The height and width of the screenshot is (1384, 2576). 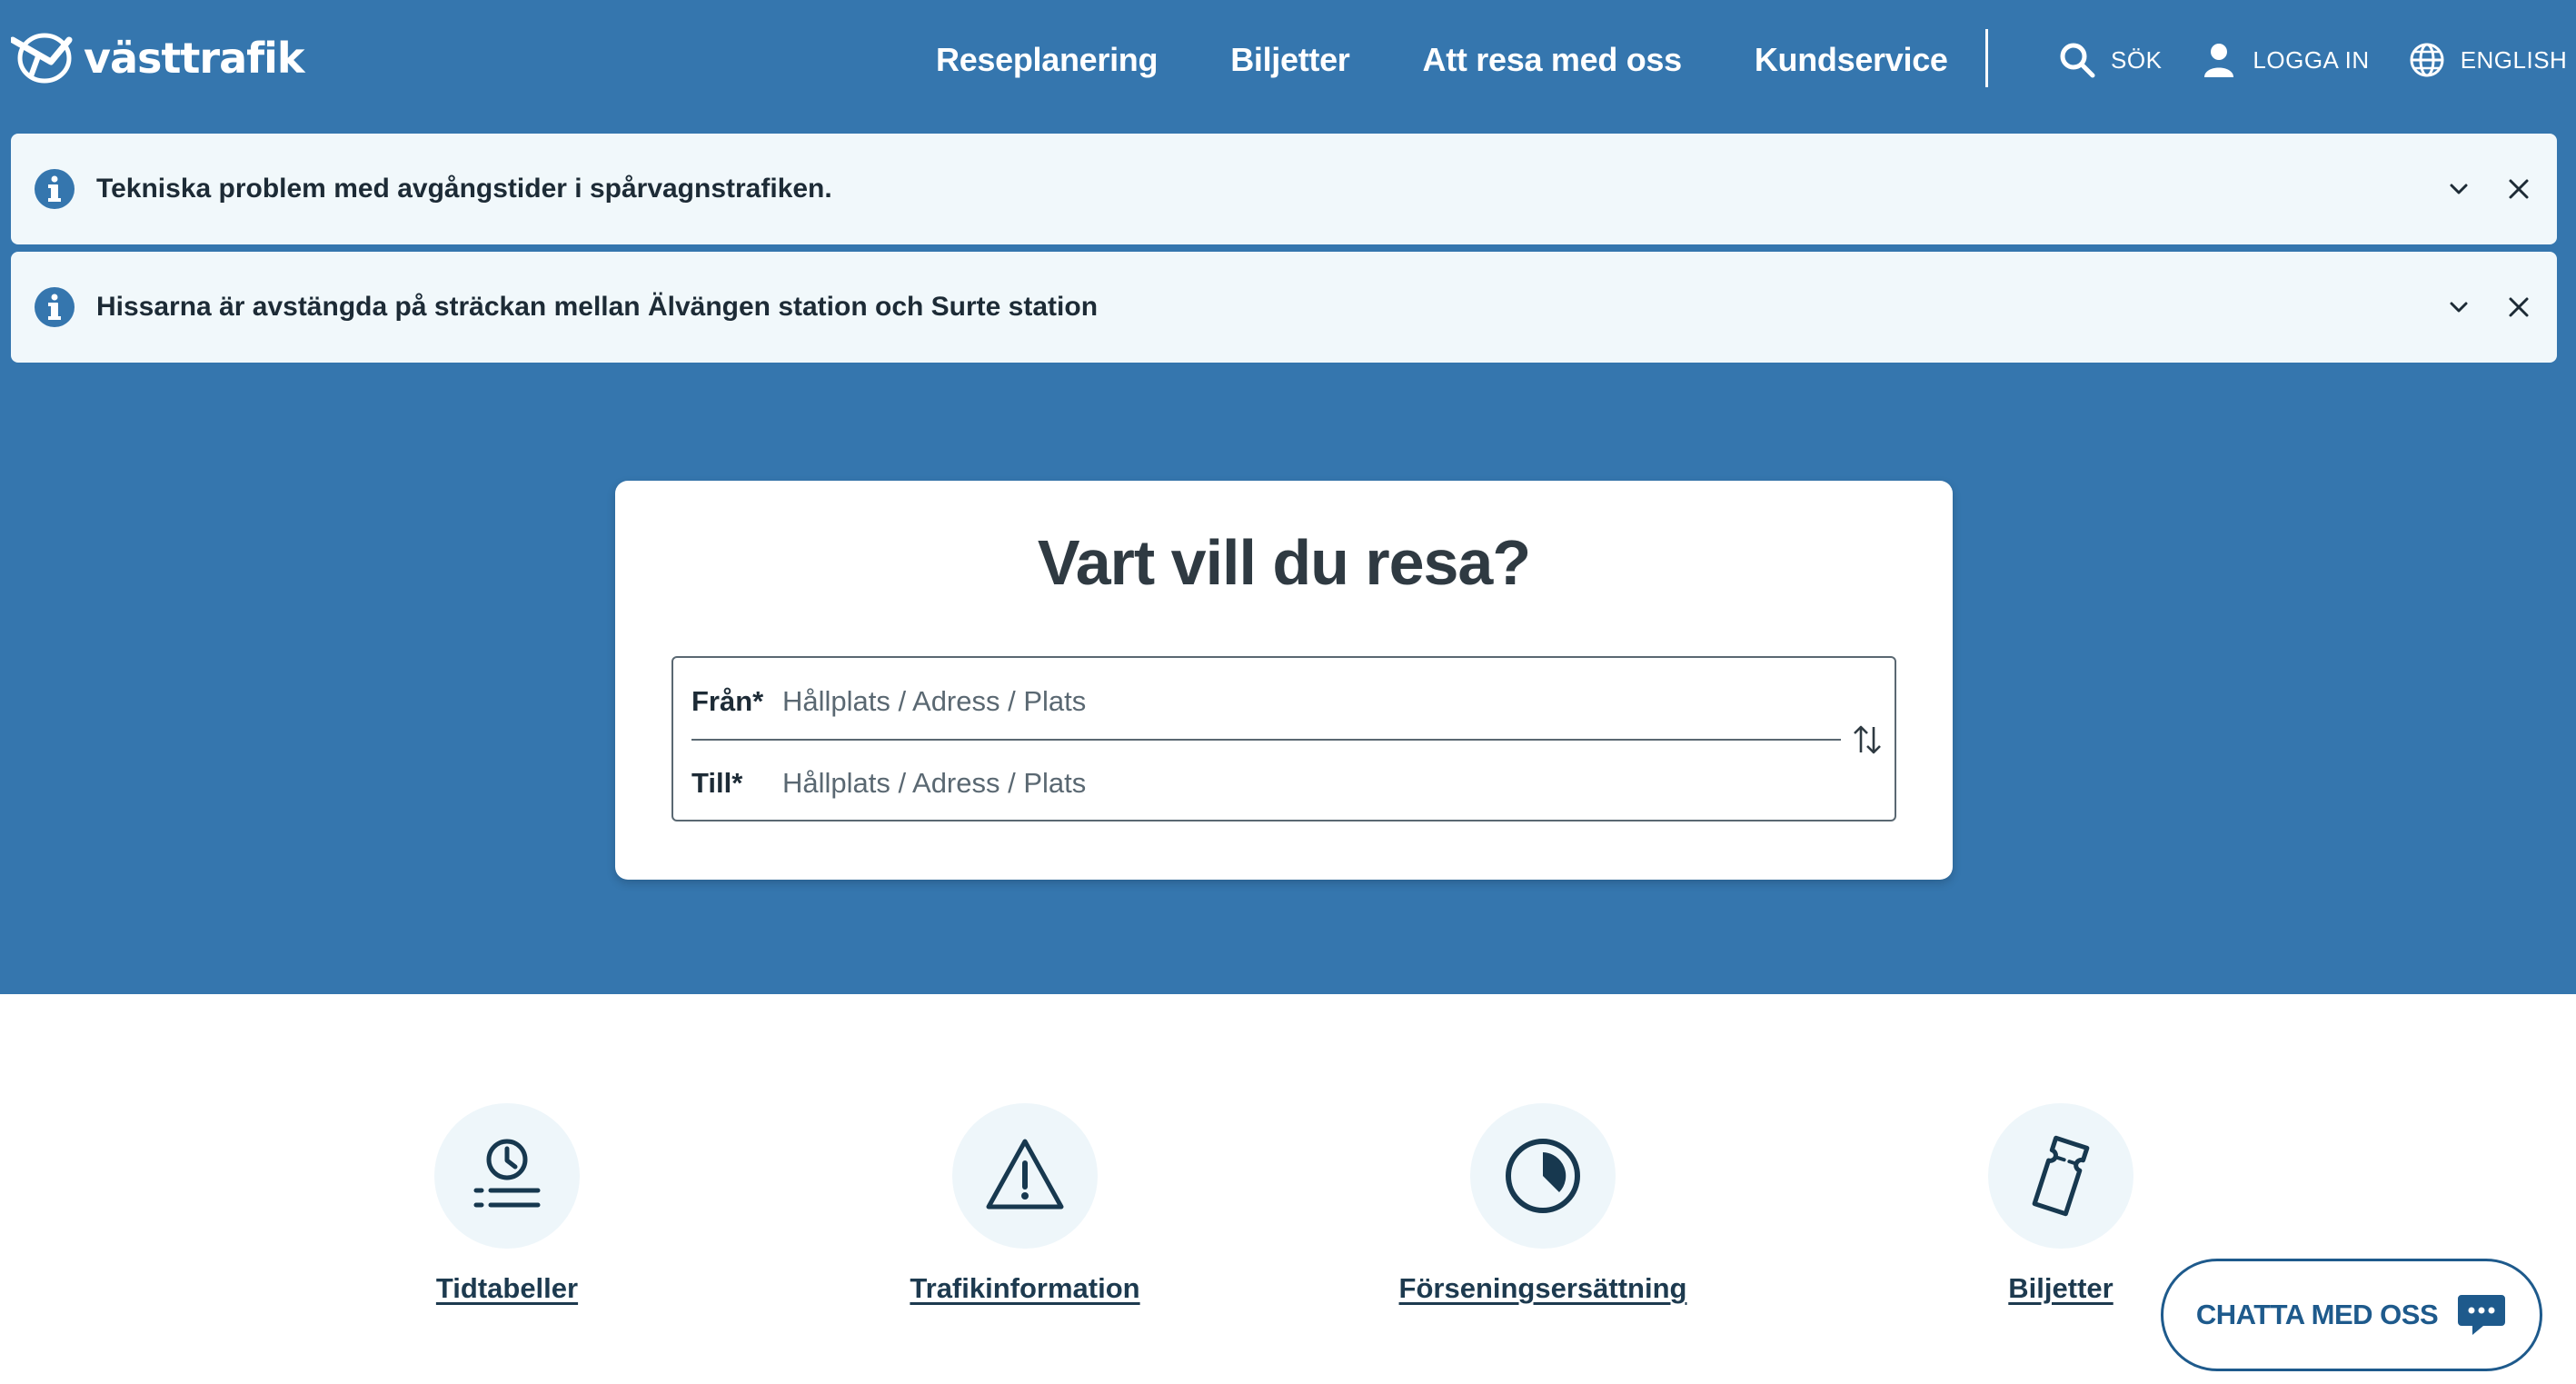 I want to click on chat-button: CHATTA MED OSS, so click(x=2351, y=1315).